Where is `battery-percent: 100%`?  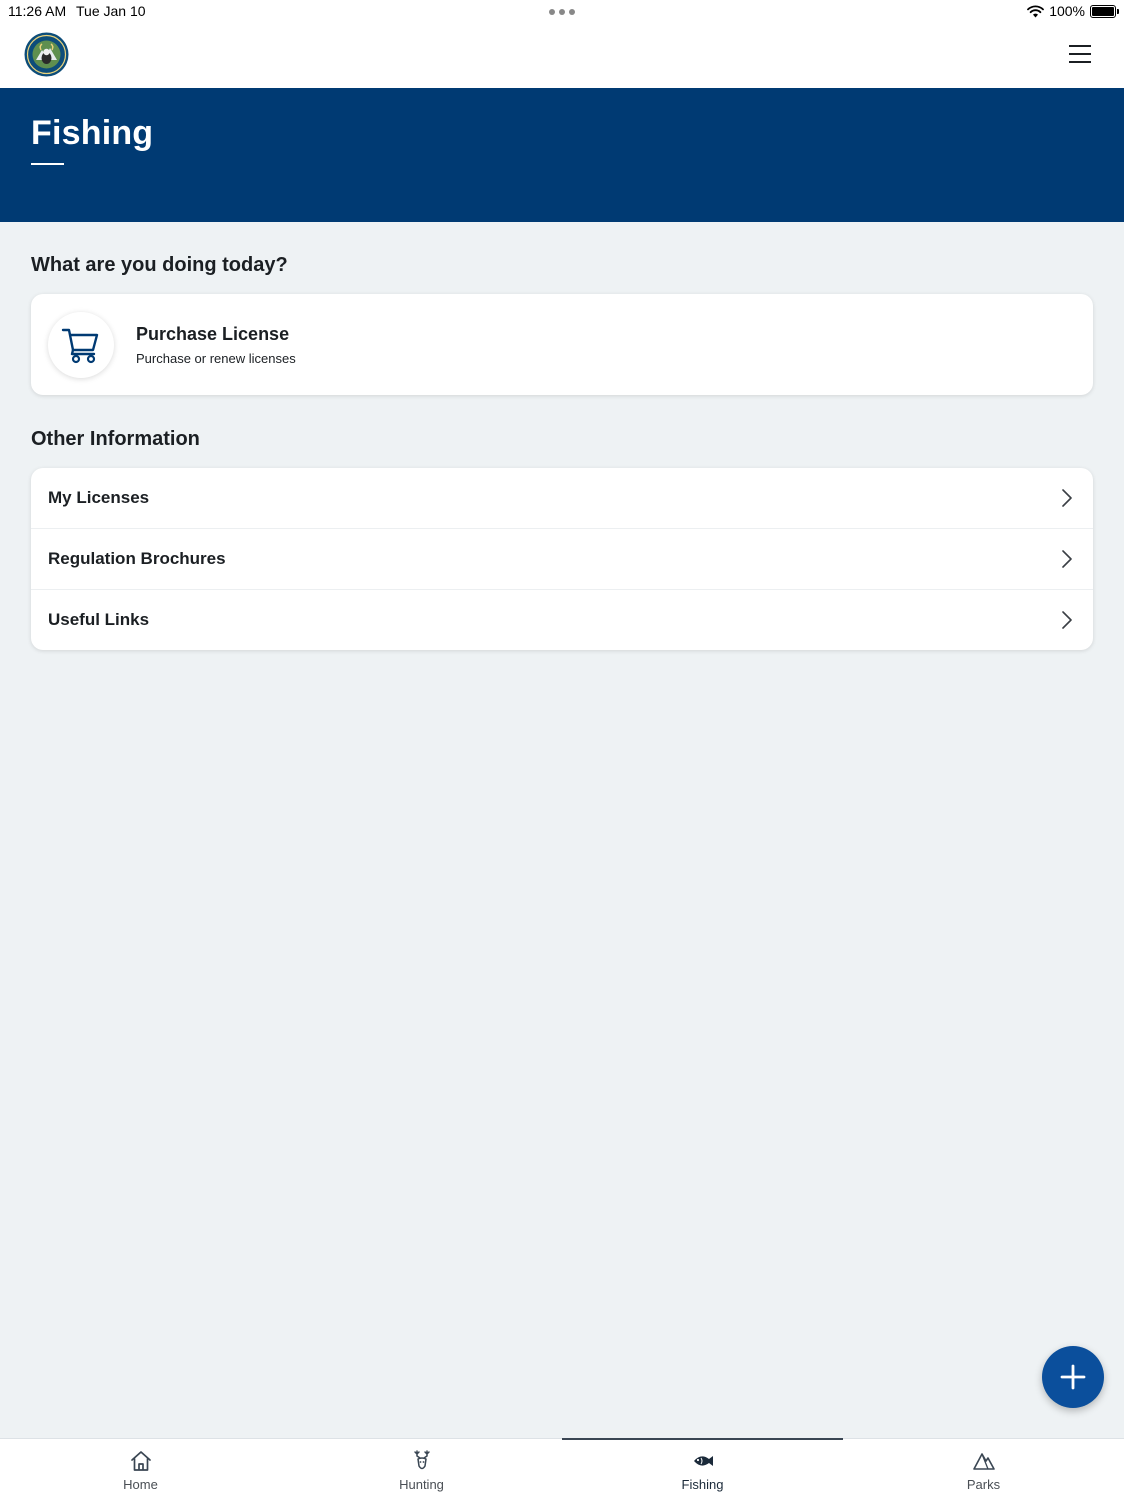
battery-percent: 100% is located at coordinates (1067, 11).